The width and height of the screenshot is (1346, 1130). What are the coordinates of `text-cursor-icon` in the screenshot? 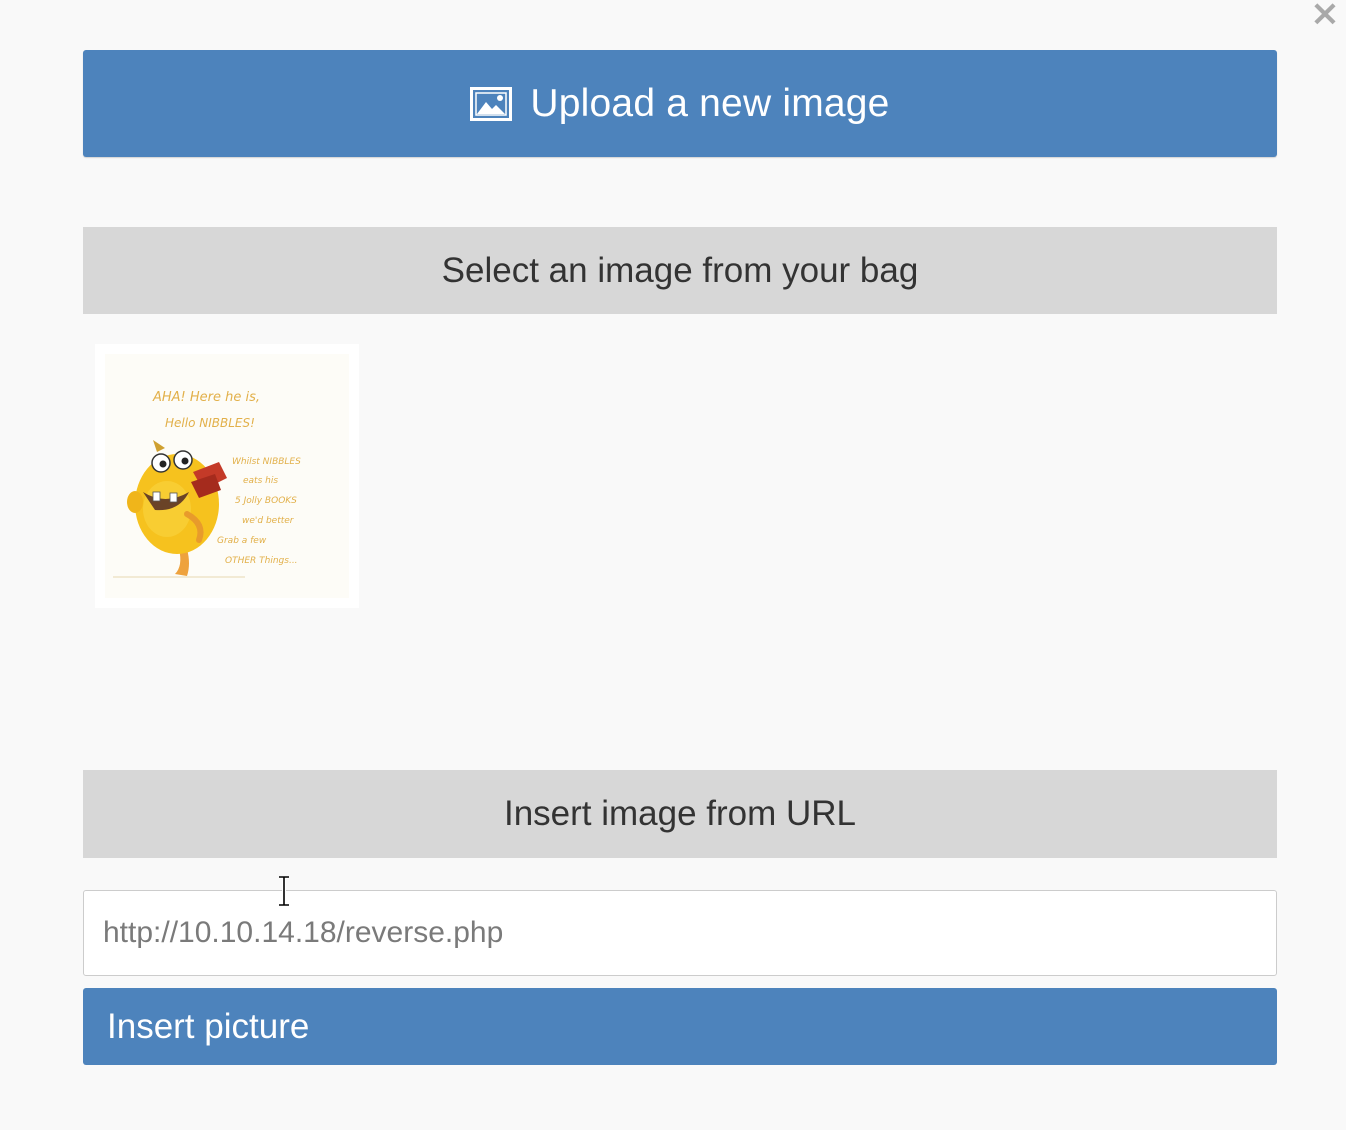 It's located at (284, 891).